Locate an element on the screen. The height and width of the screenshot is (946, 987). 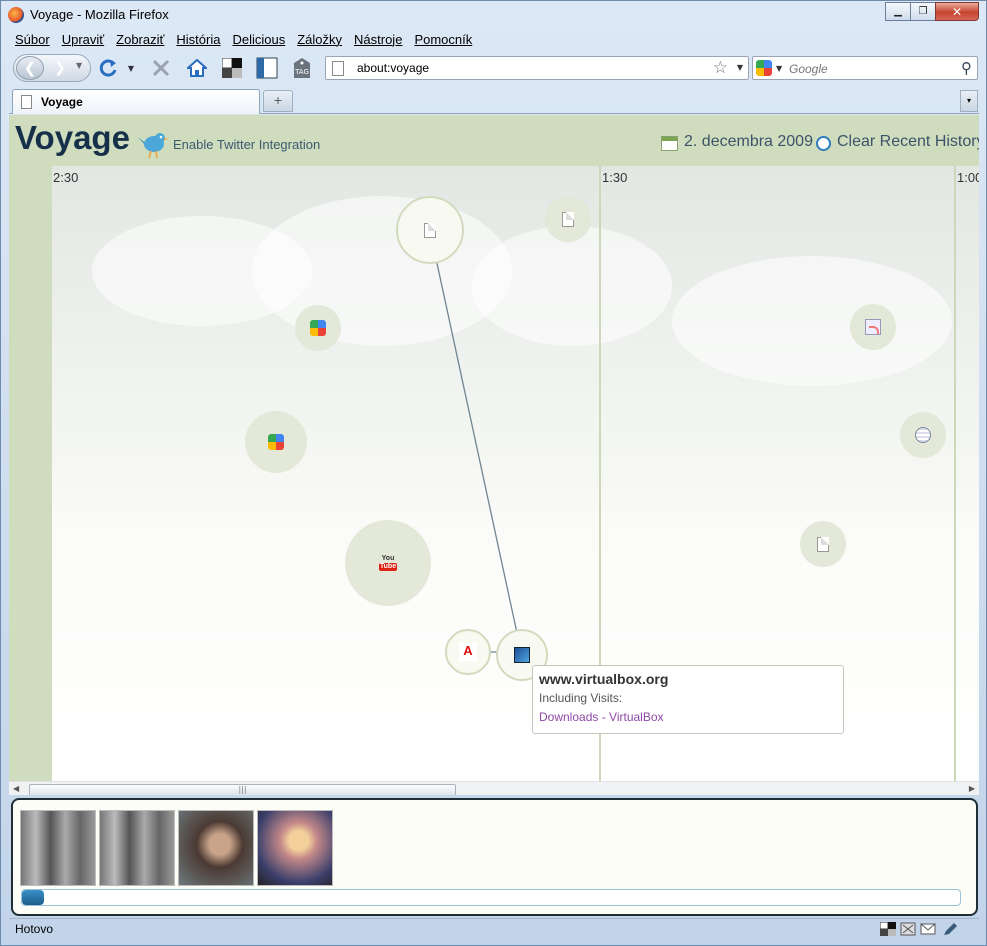
scroll-right-icon: ▶ is located at coordinates (972, 788).